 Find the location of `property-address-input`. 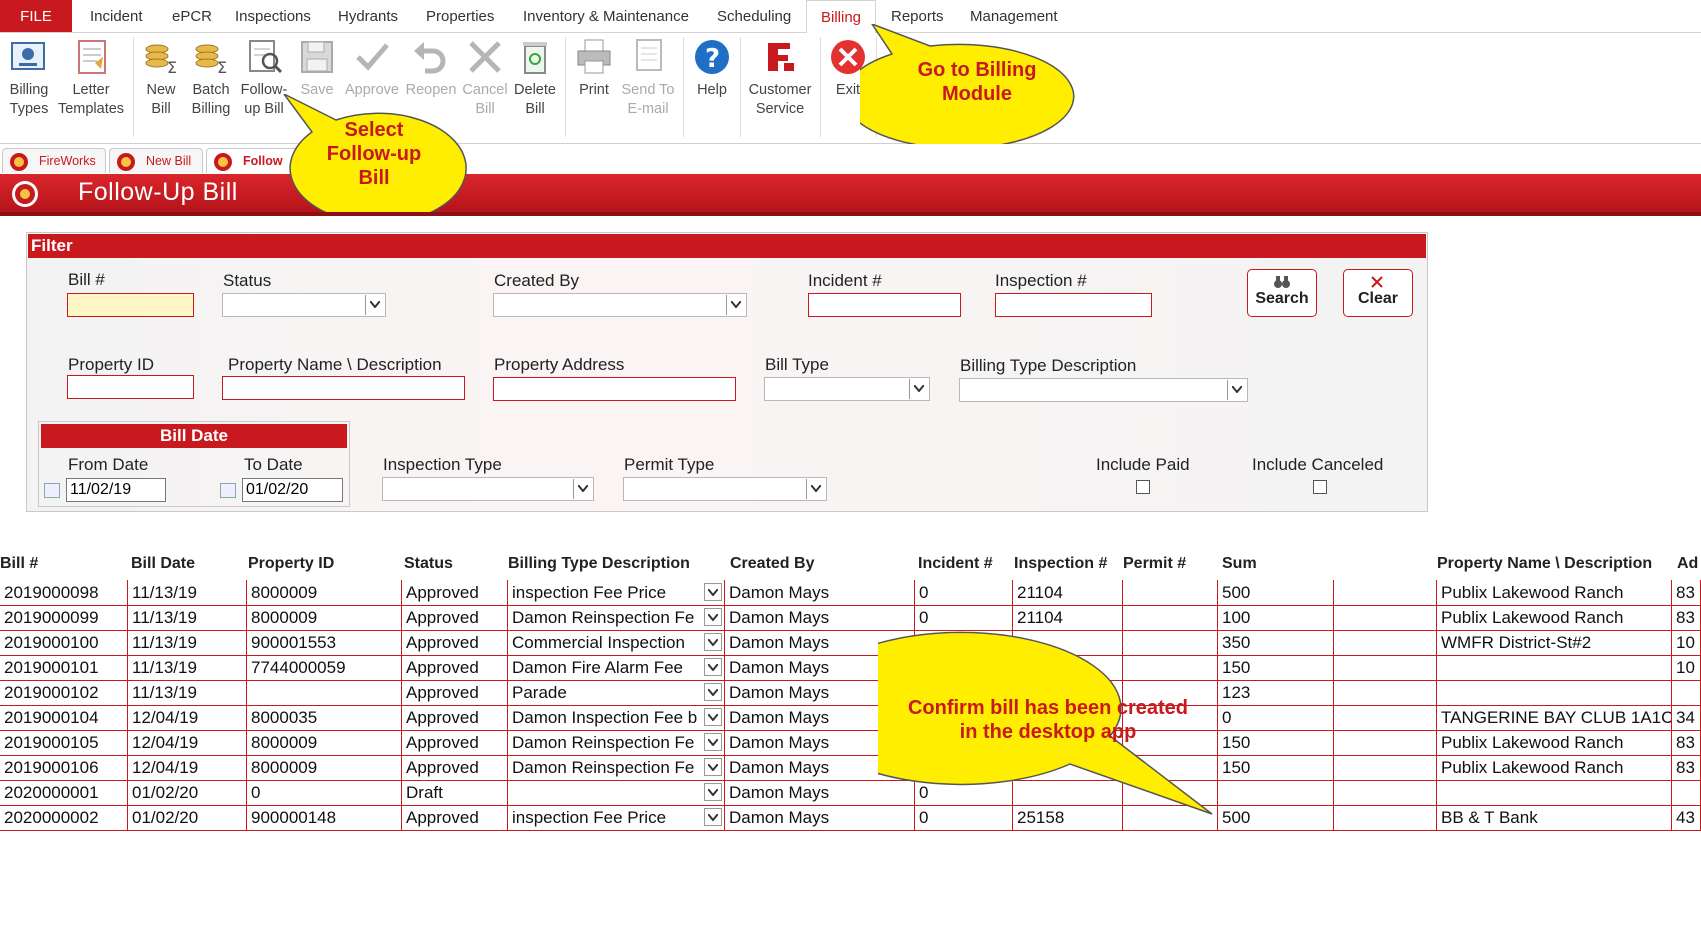

property-address-input is located at coordinates (614, 389).